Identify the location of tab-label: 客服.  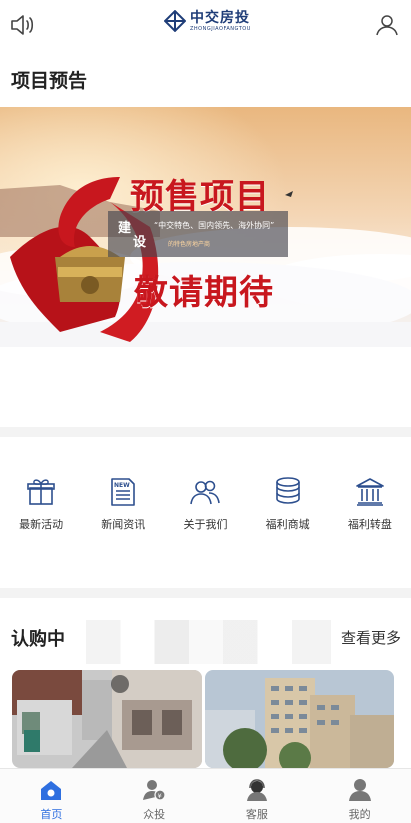
(256, 814).